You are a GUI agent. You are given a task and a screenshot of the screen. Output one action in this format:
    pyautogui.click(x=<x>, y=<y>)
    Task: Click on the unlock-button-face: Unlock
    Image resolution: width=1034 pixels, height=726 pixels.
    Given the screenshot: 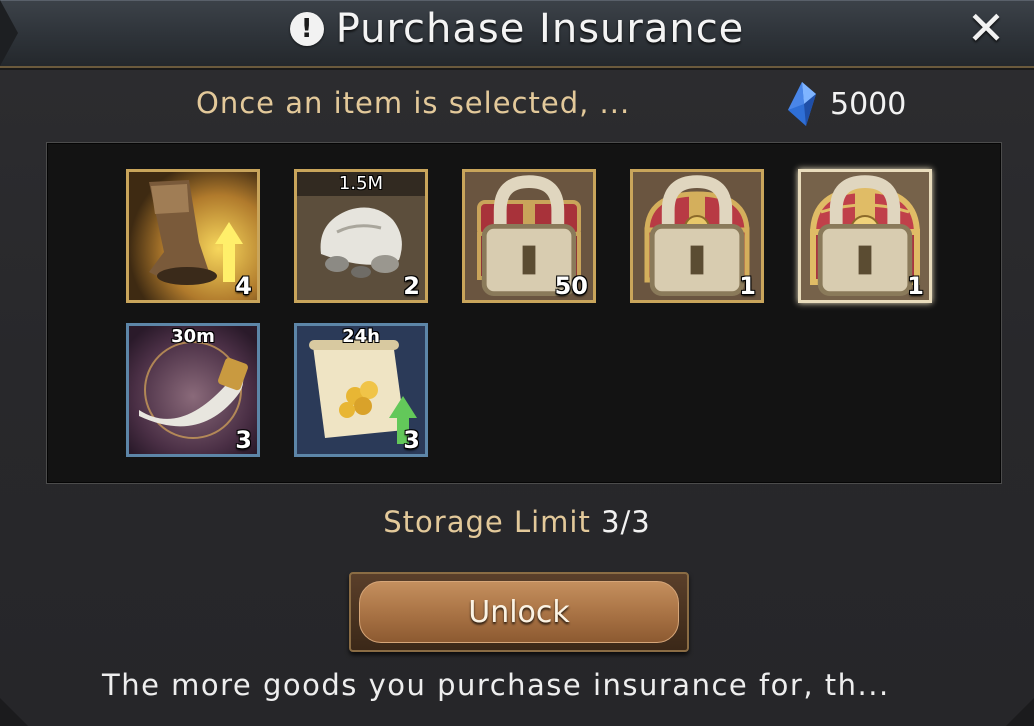 What is the action you would take?
    pyautogui.click(x=519, y=612)
    